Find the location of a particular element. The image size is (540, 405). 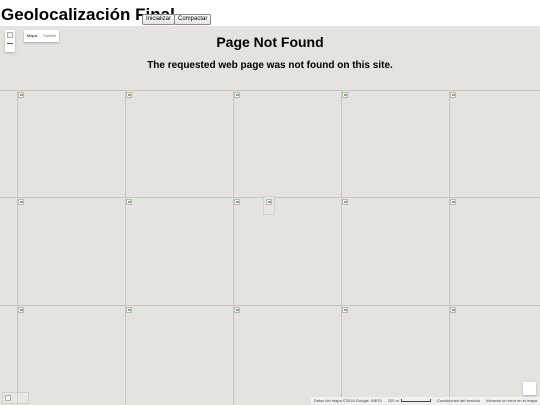

map-scale: 200 m is located at coordinates (409, 401).